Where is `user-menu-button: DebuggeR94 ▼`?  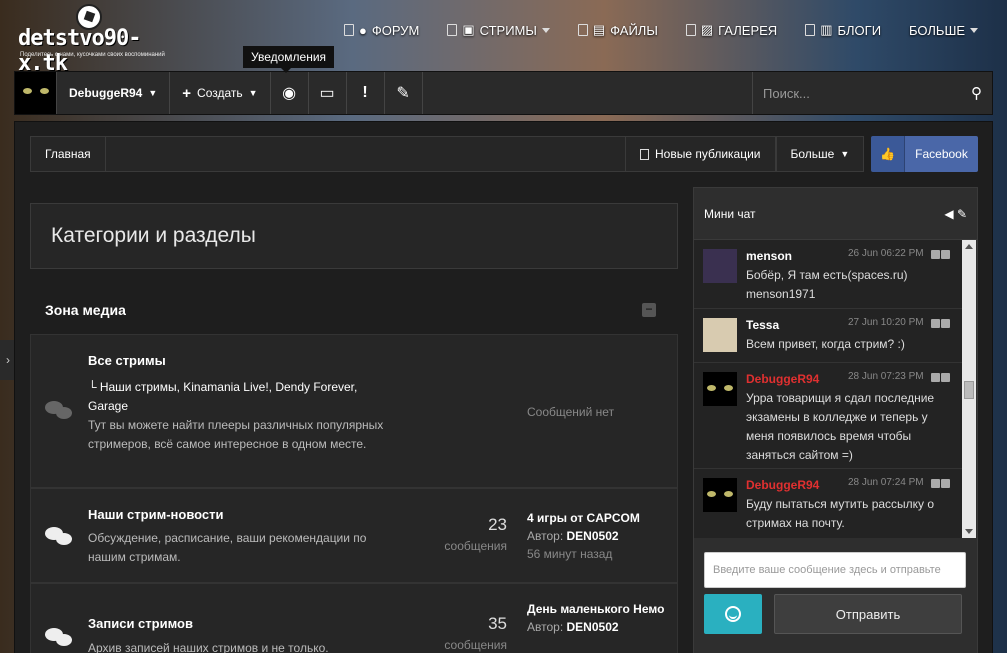
user-menu-button: DebuggeR94 ▼ is located at coordinates (114, 93).